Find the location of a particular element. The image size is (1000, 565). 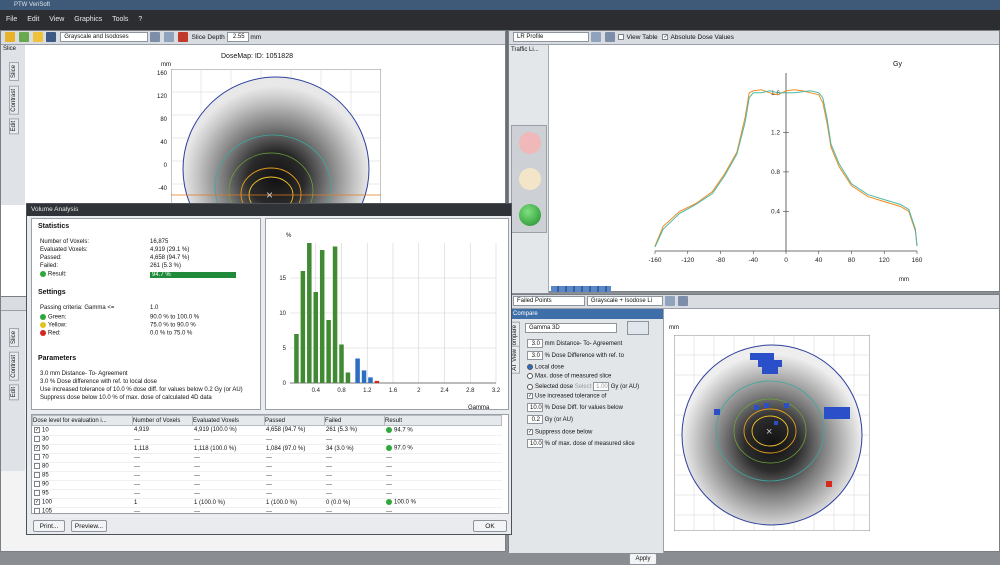

tab-contrast-2: Contrast is located at coordinates (14, 366).